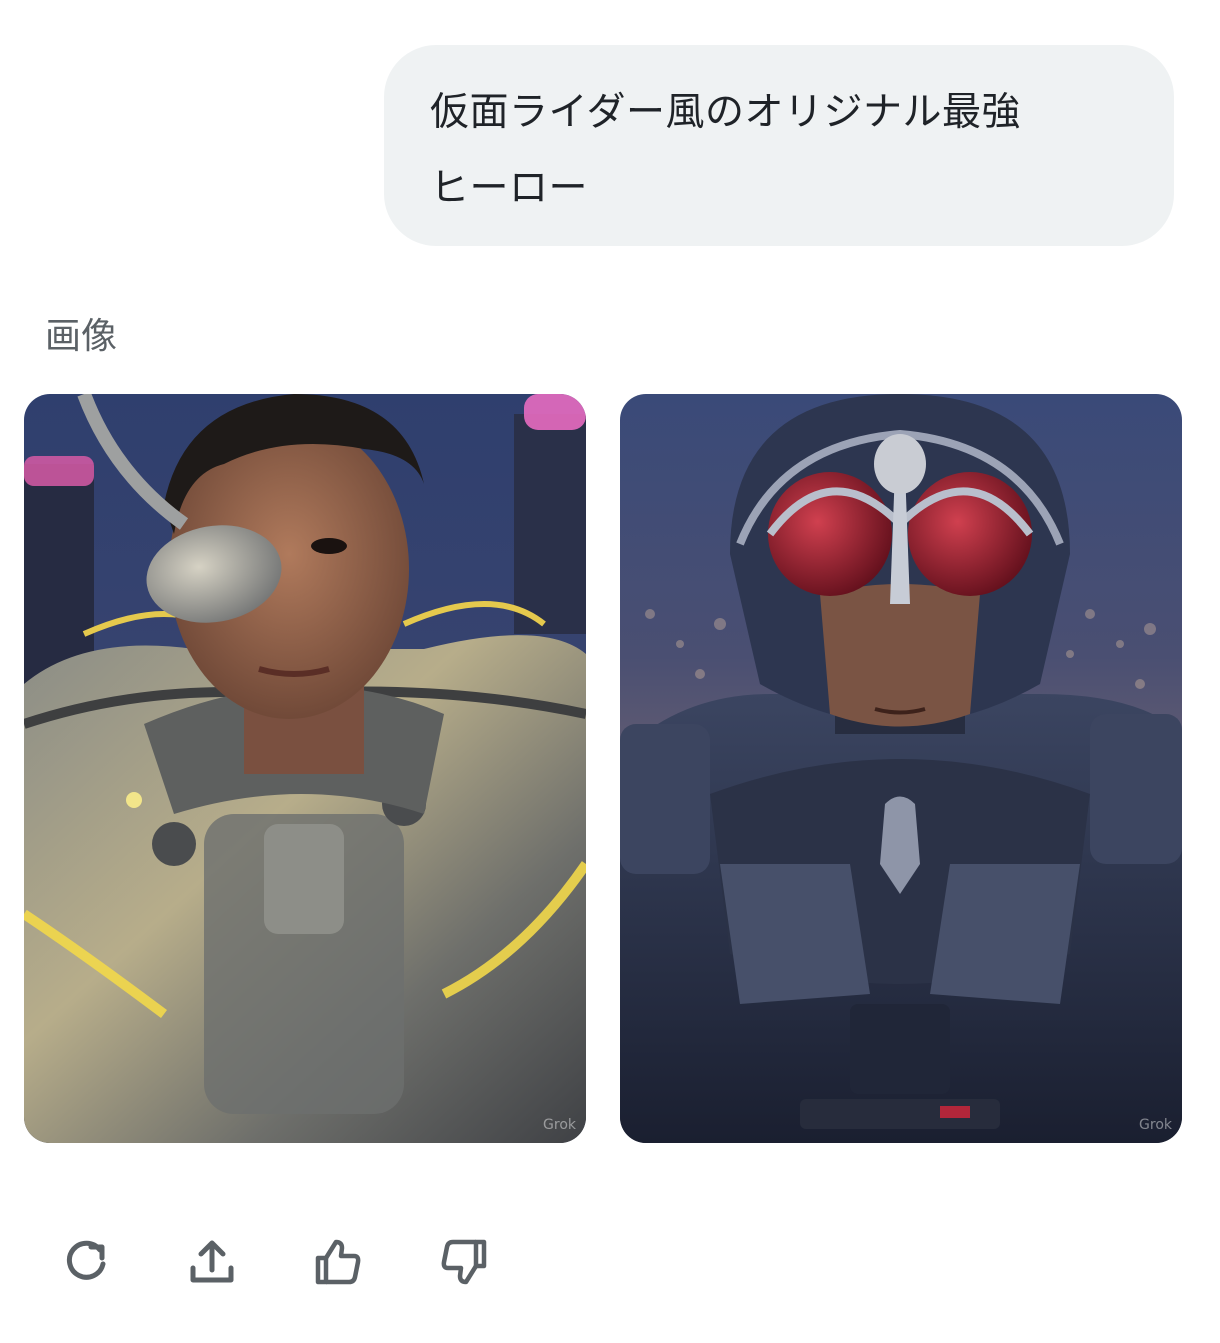 The image size is (1220, 1343). I want to click on regenerate-button, so click(86, 1262).